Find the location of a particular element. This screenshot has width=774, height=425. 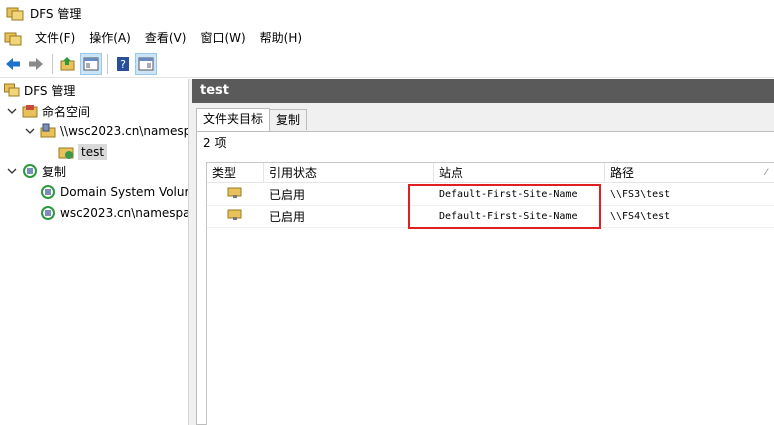

tree-label: Domain System Volur is located at coordinates (124, 192).